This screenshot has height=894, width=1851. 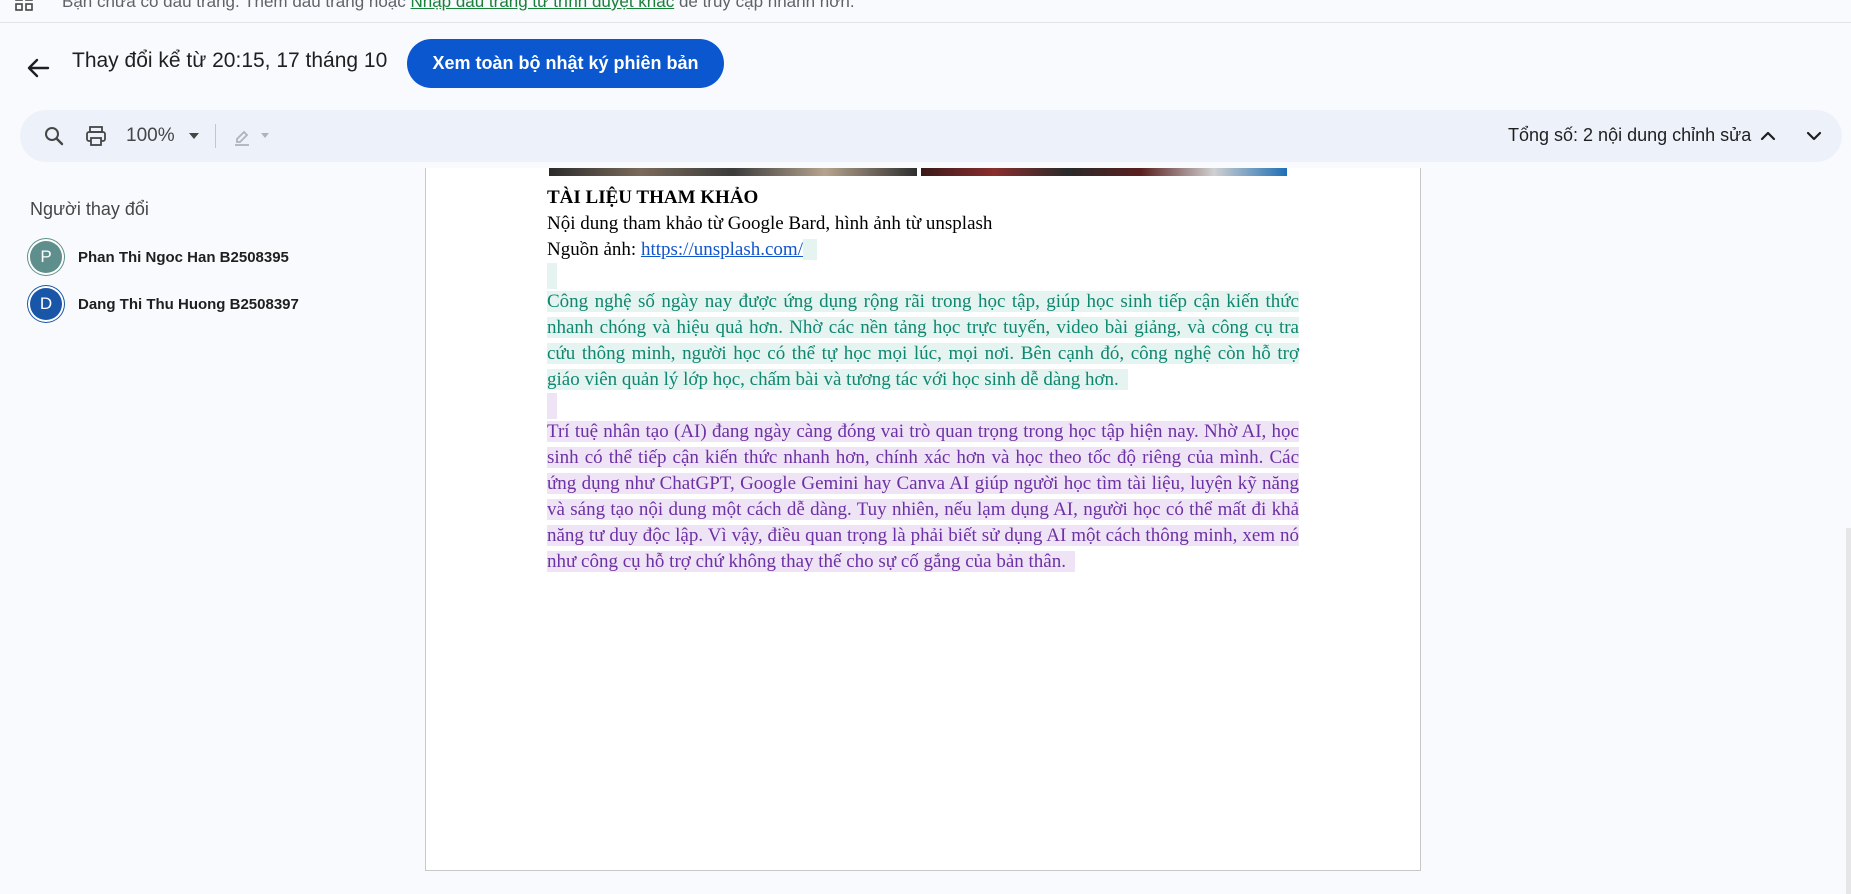 I want to click on toolbar-divider, so click(x=215, y=136).